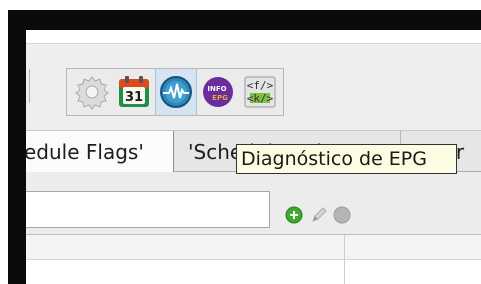 This screenshot has height=284, width=481. What do you see at coordinates (294, 215) in the screenshot?
I see `add-icon` at bounding box center [294, 215].